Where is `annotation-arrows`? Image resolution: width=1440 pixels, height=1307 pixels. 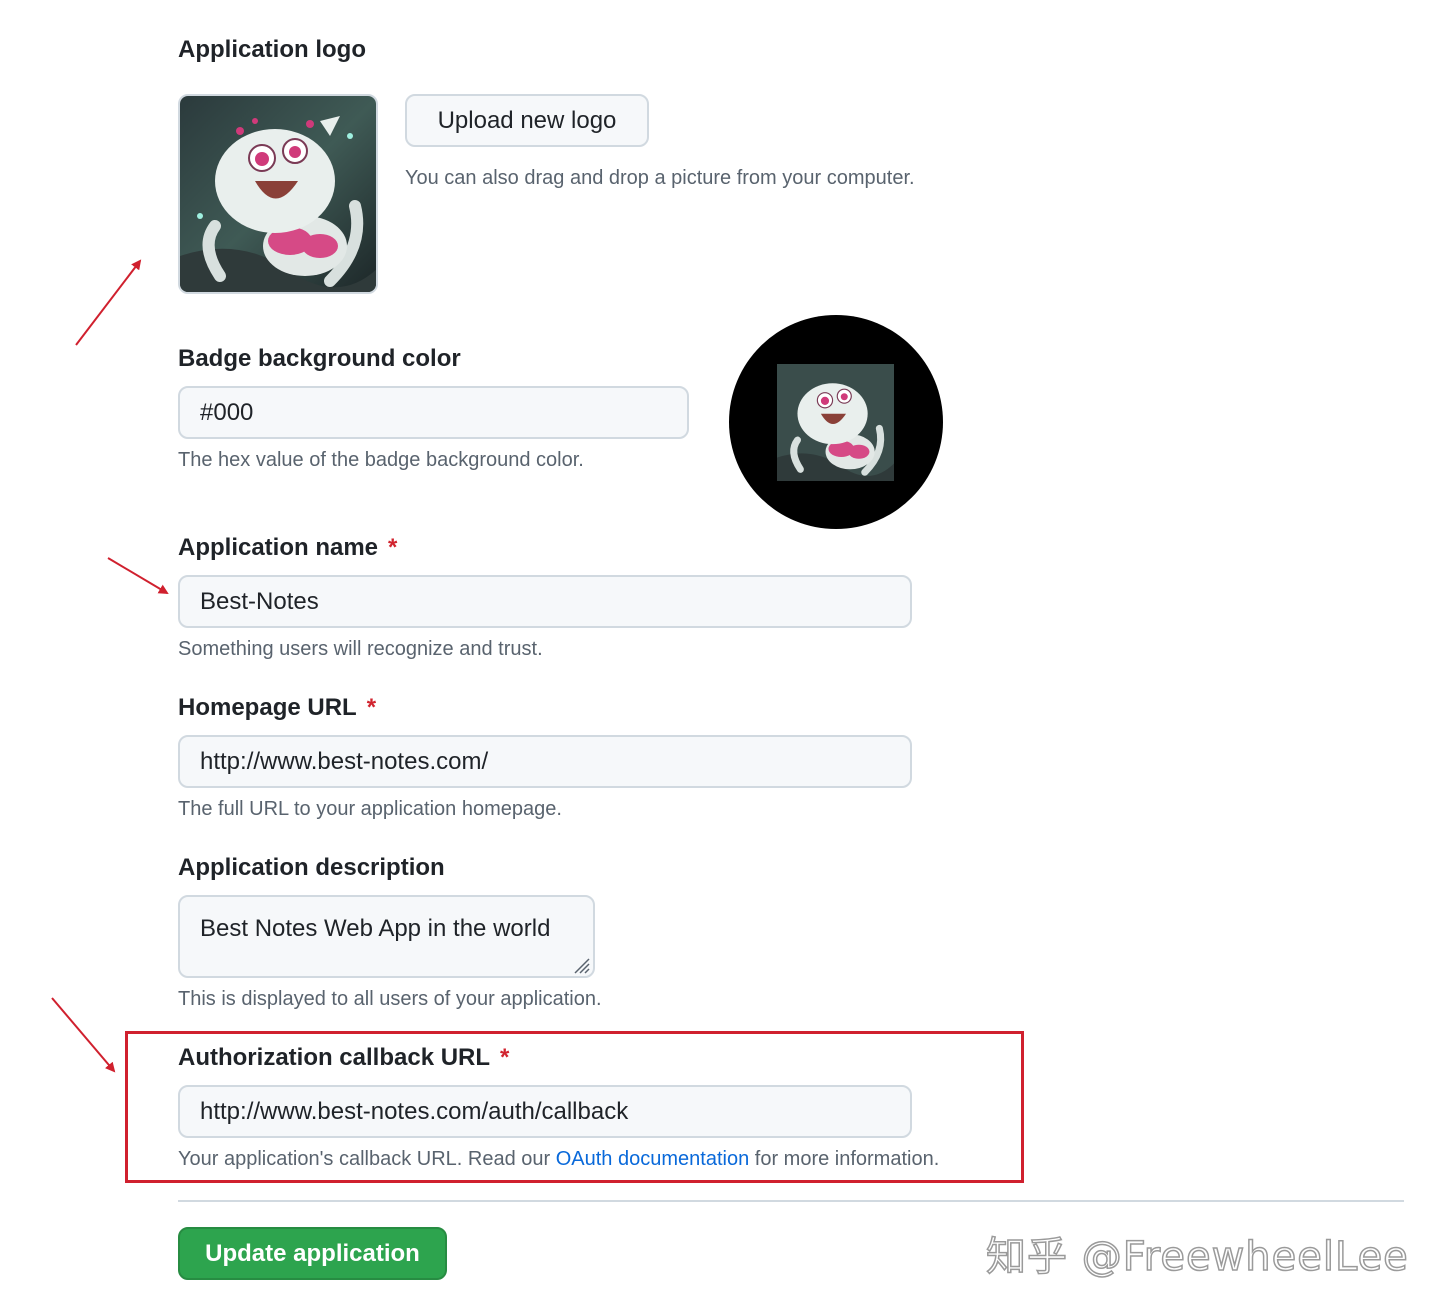 annotation-arrows is located at coordinates (110, 666).